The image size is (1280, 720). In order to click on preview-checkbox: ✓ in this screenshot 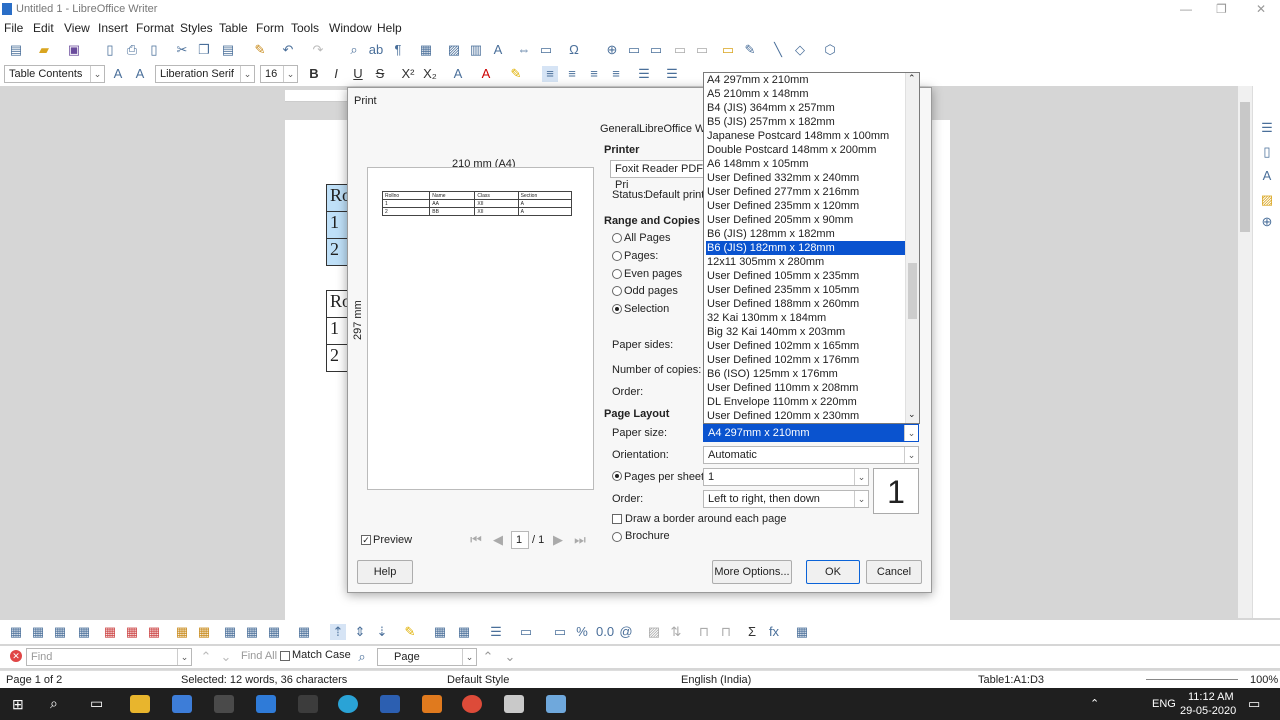, I will do `click(366, 540)`.